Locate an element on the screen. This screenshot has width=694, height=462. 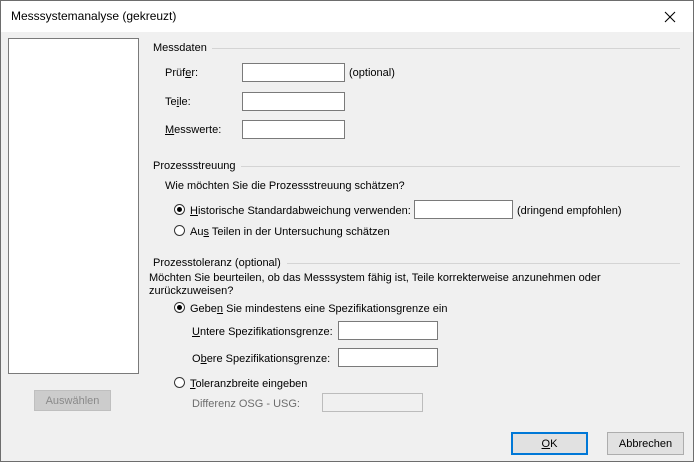
cancel-button: Abbrechen is located at coordinates (645, 443).